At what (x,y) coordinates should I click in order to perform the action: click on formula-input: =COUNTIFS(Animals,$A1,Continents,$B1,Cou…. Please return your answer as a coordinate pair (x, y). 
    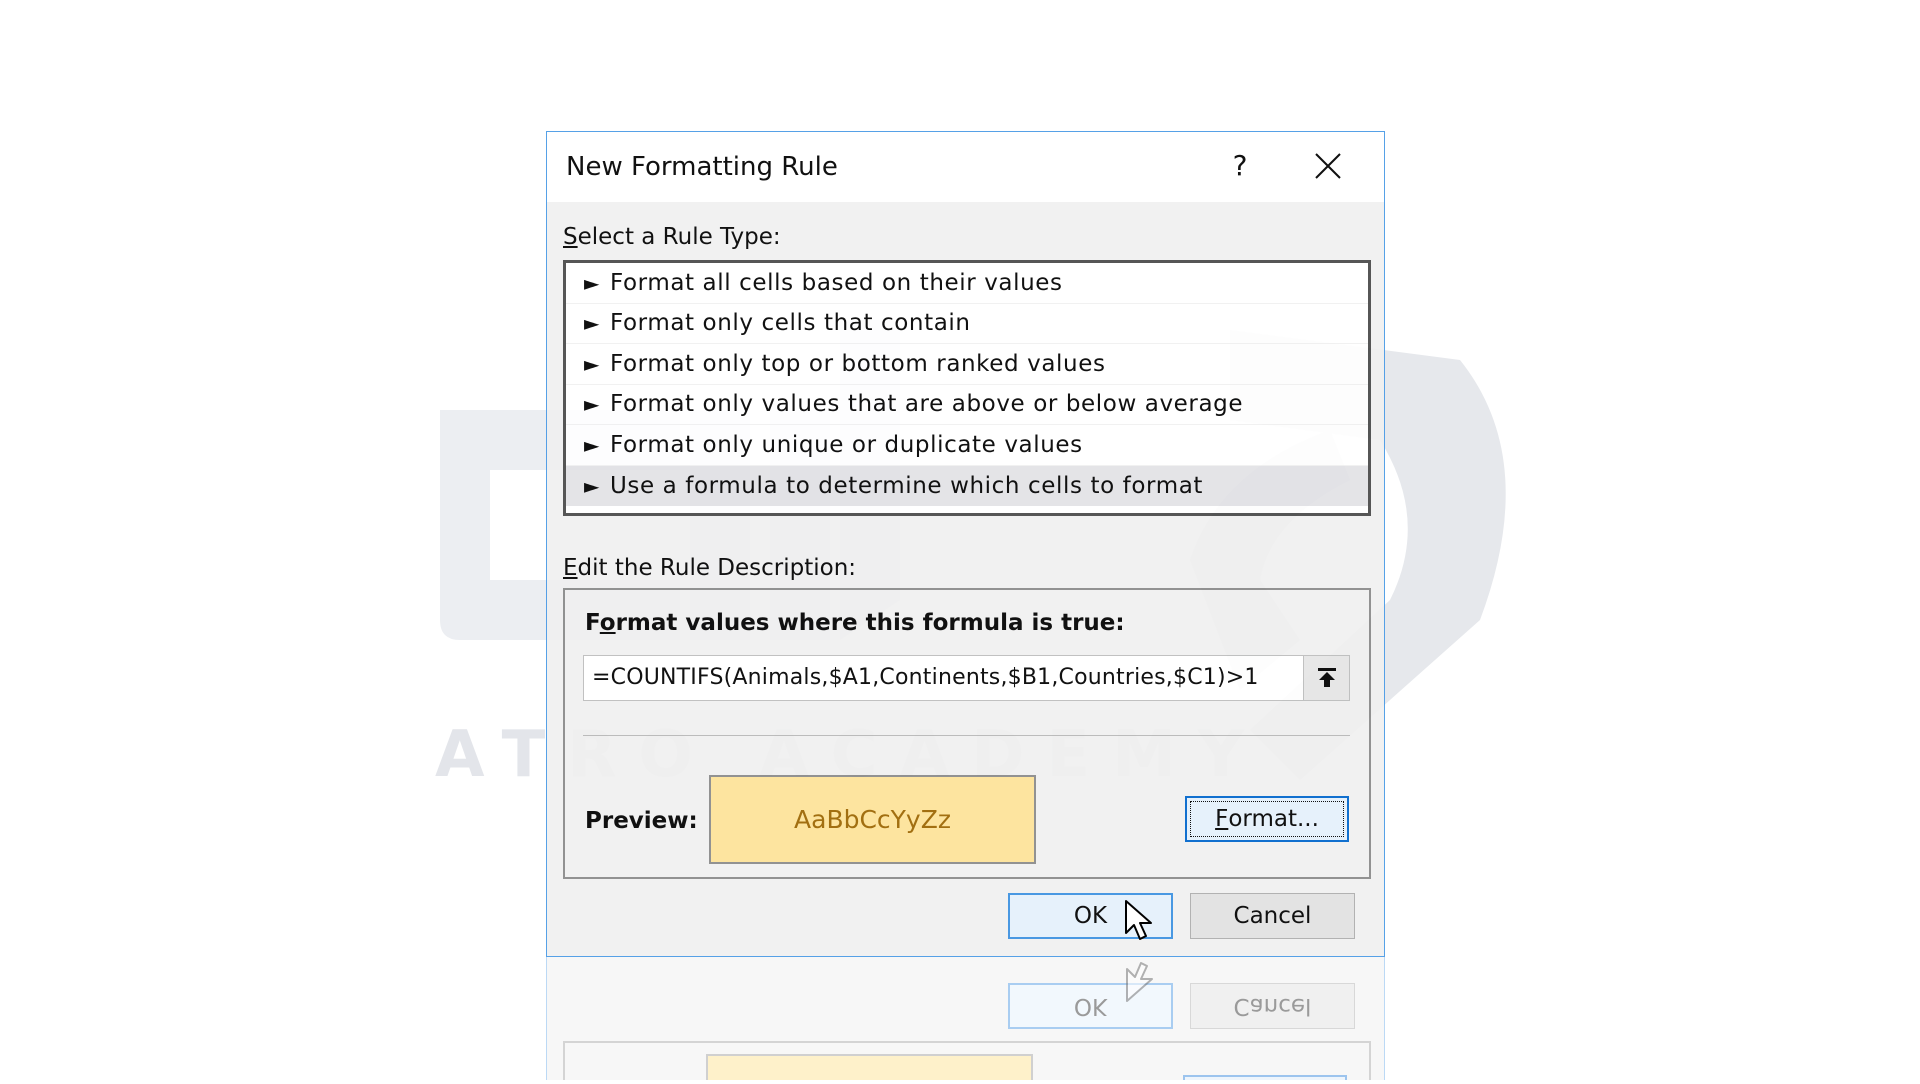
    Looking at the image, I should click on (966, 678).